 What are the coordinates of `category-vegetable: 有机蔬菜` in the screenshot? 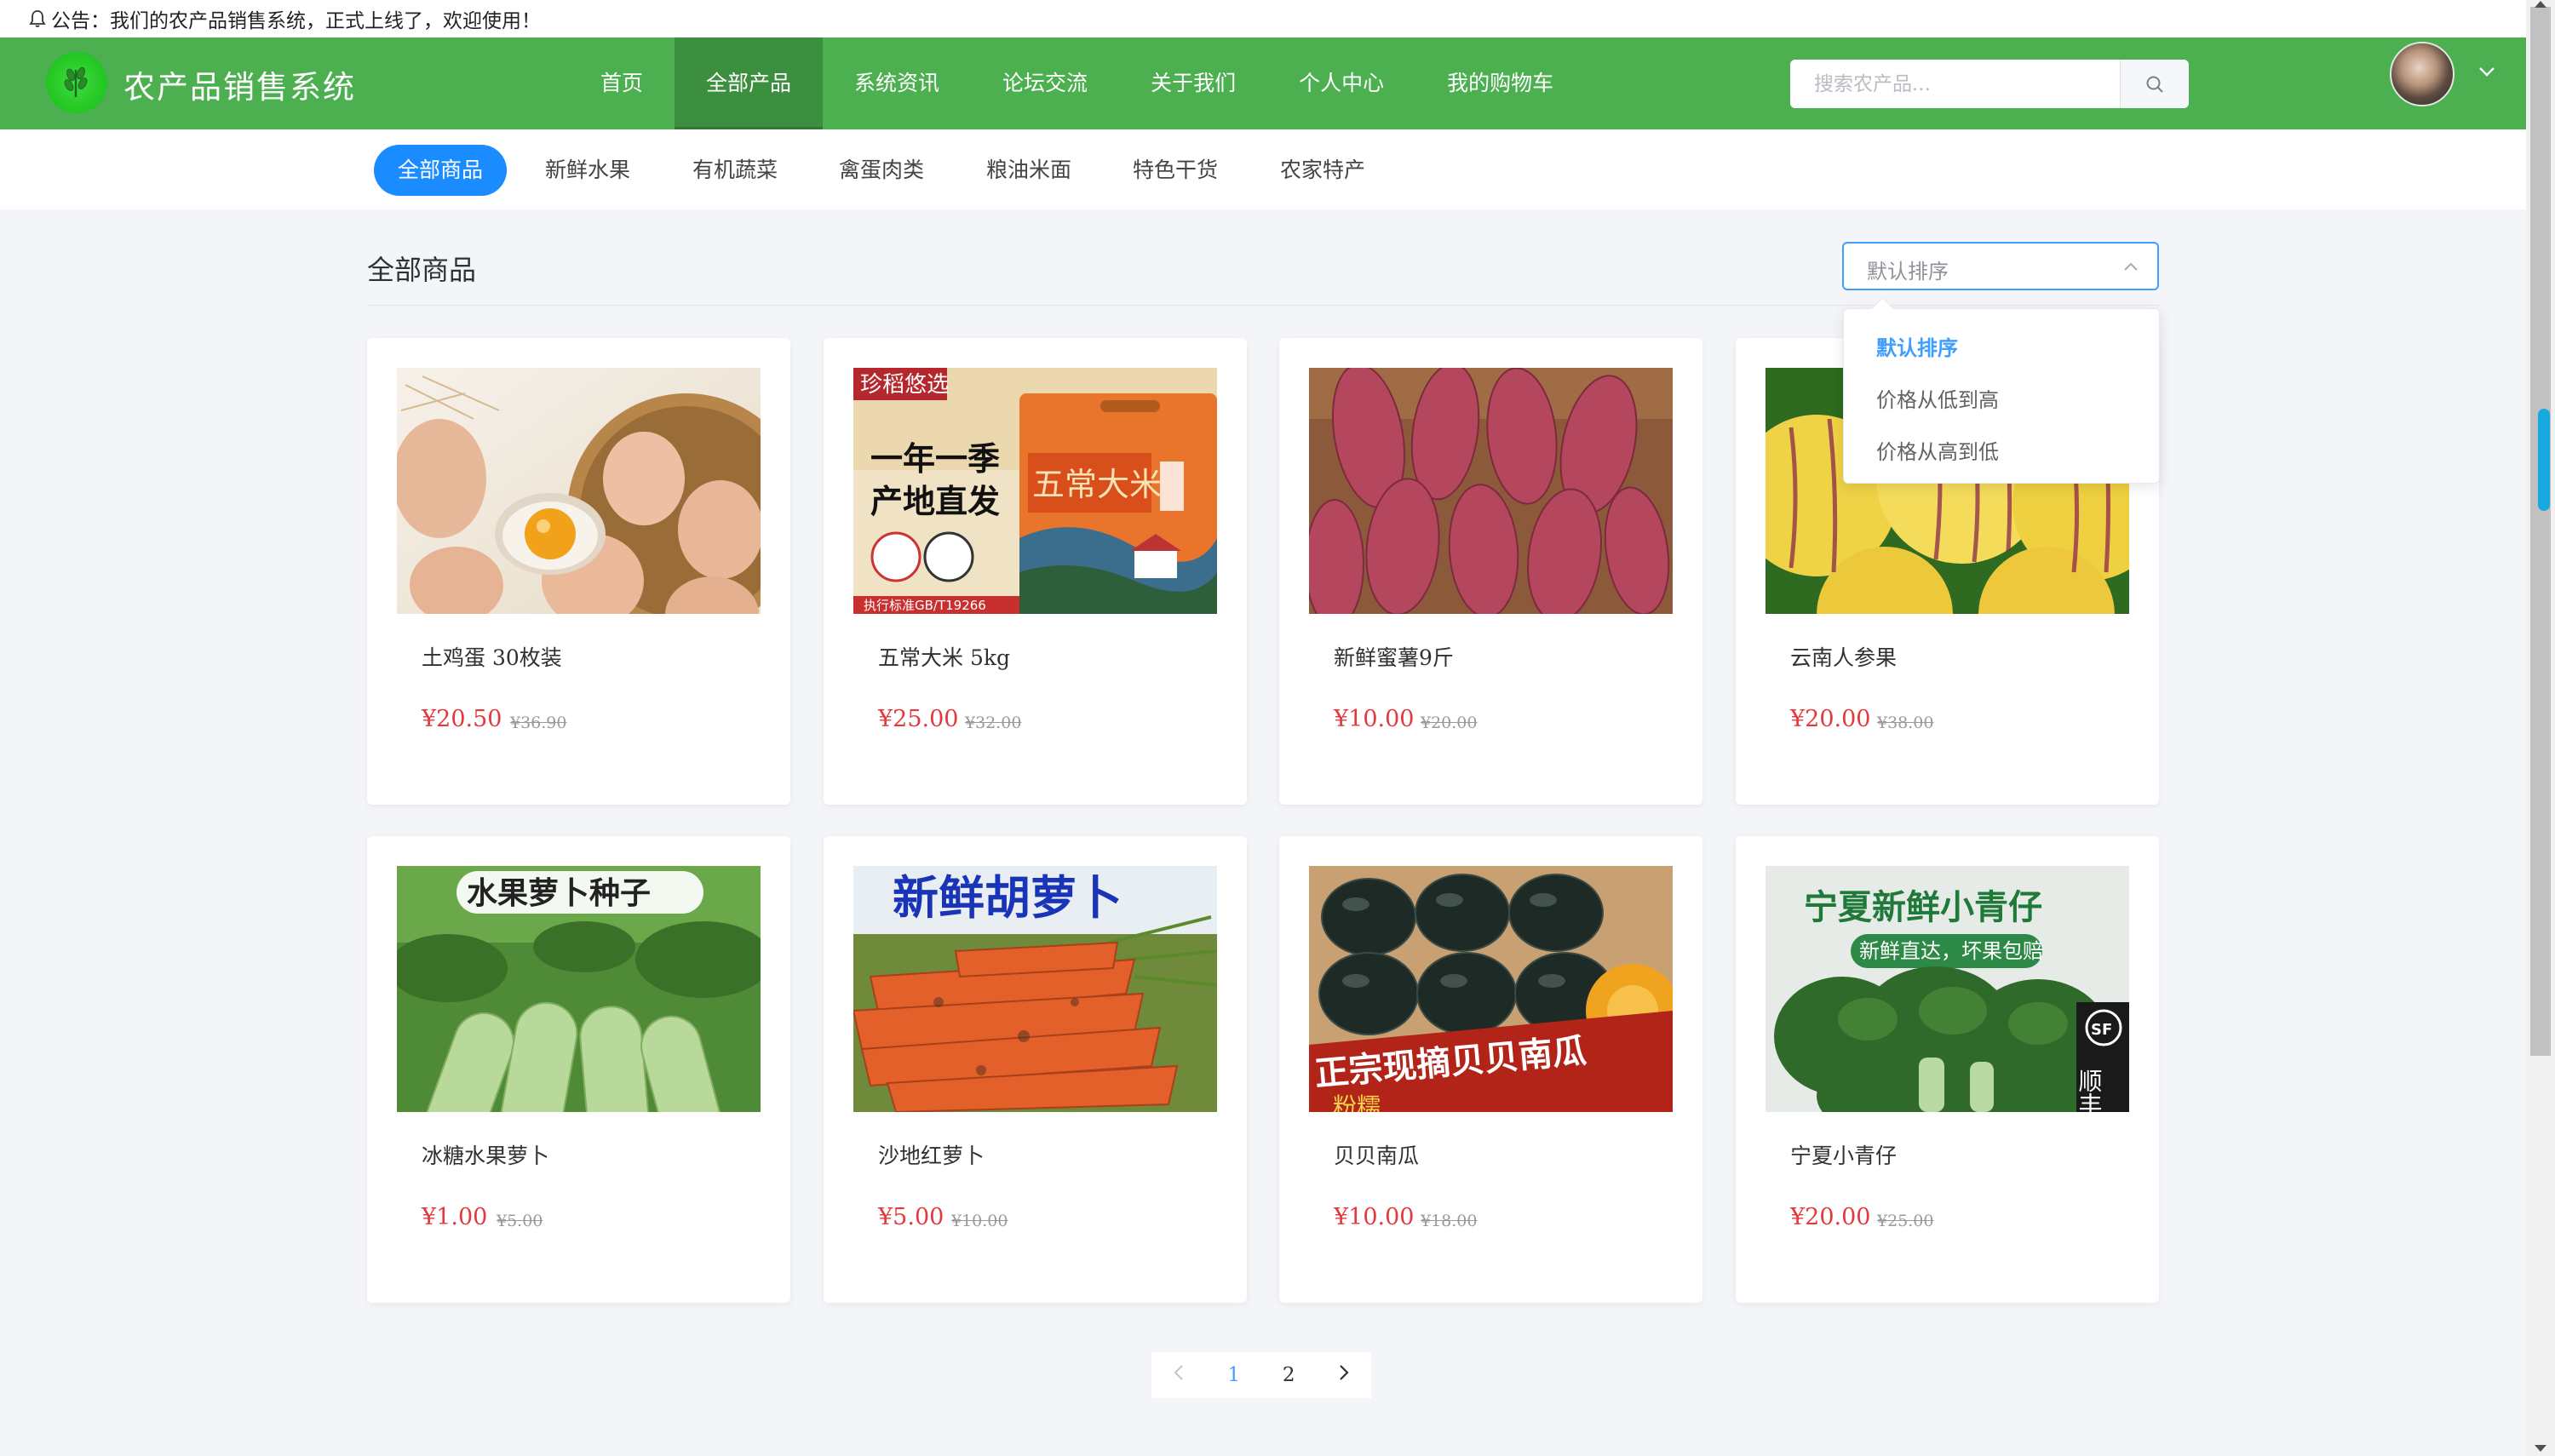 It's located at (735, 170).